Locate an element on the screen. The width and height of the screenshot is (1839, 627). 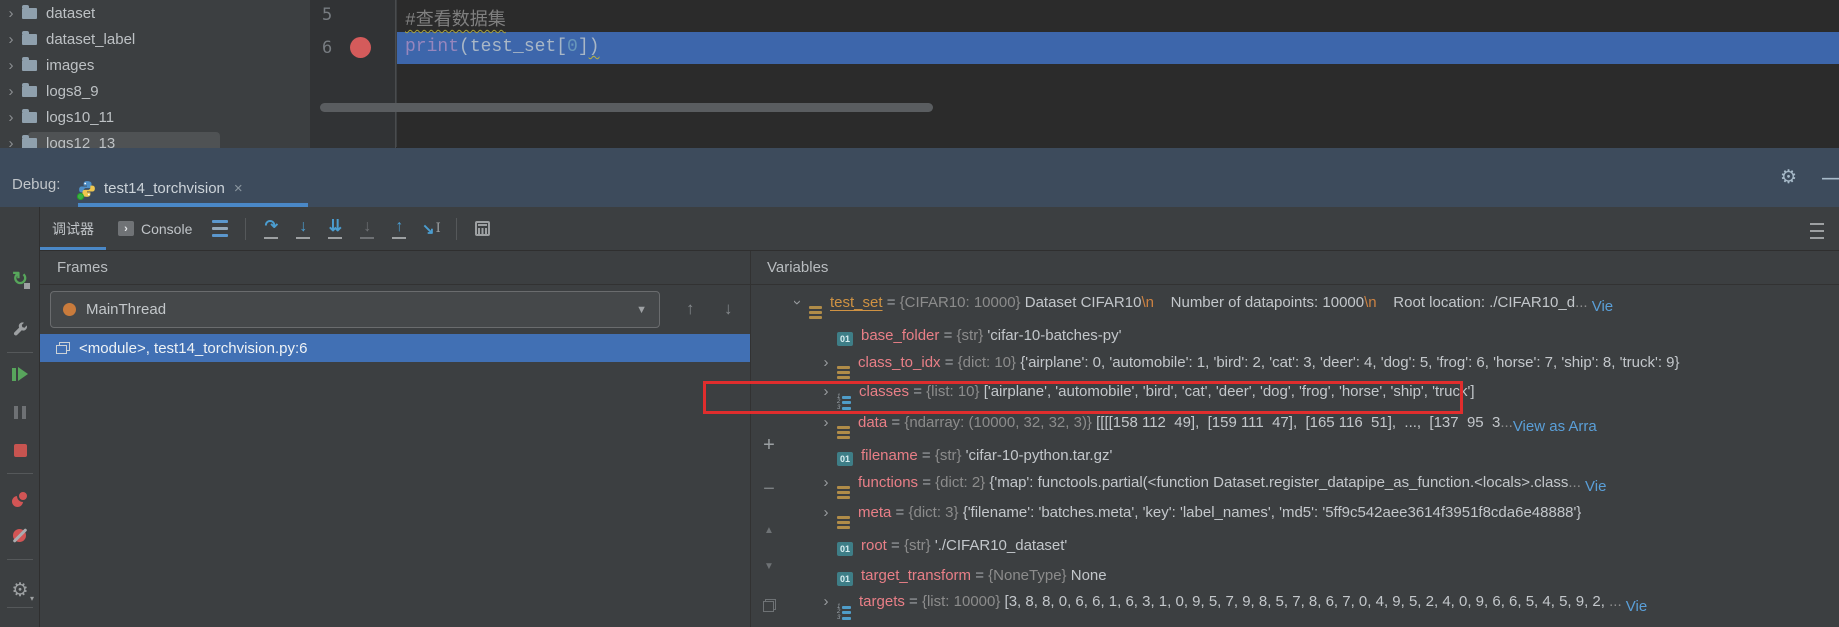
run-to-cursor-icon: ↘ I is located at coordinates (431, 229).